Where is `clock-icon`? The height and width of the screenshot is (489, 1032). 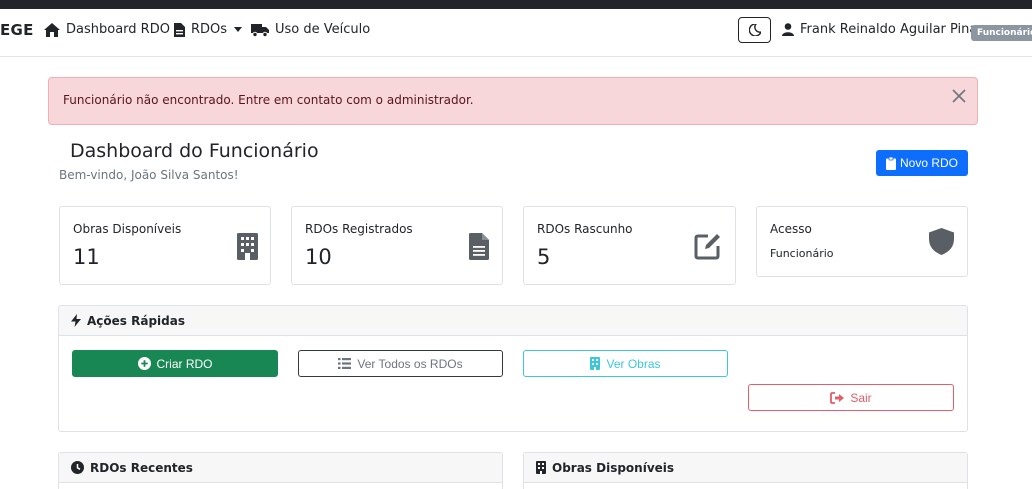
clock-icon is located at coordinates (77, 467).